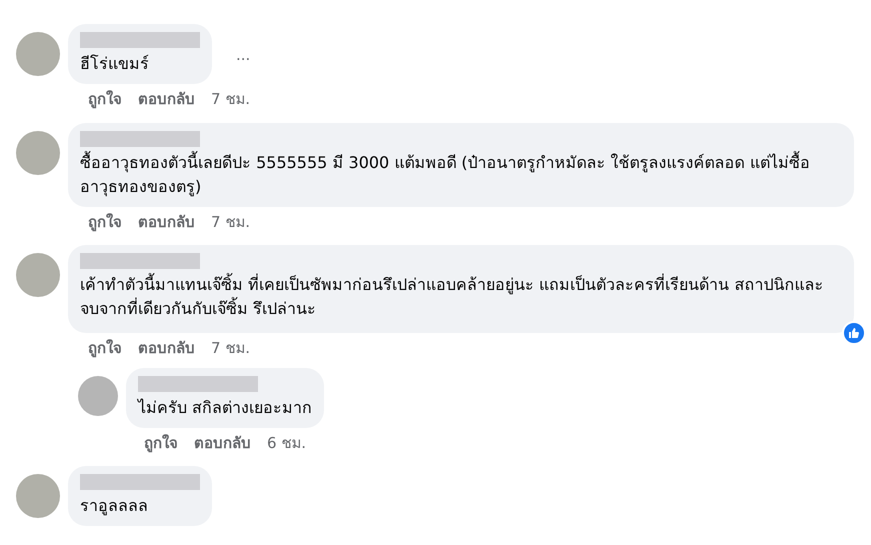 Image resolution: width=871 pixels, height=545 pixels. Describe the element at coordinates (445, 174) in the screenshot. I see `comment-text: ซื้ออาวุธทองตัวนี้เลยดีปะ 5555555 มี 3000 แต้มพอดี (ป๋าอนาตรูกำหมัดละ ใช้ตรูลงแรงค์ตลอด แต่ไม่ซื้ออาวุธทองของตรู)` at that location.